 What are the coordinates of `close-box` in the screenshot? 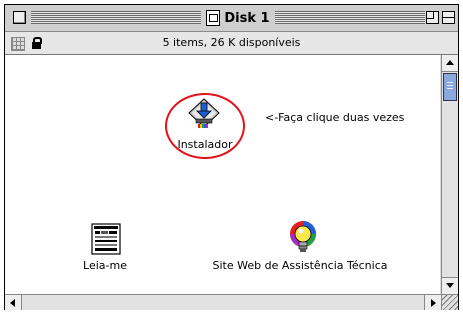 It's located at (19, 17).